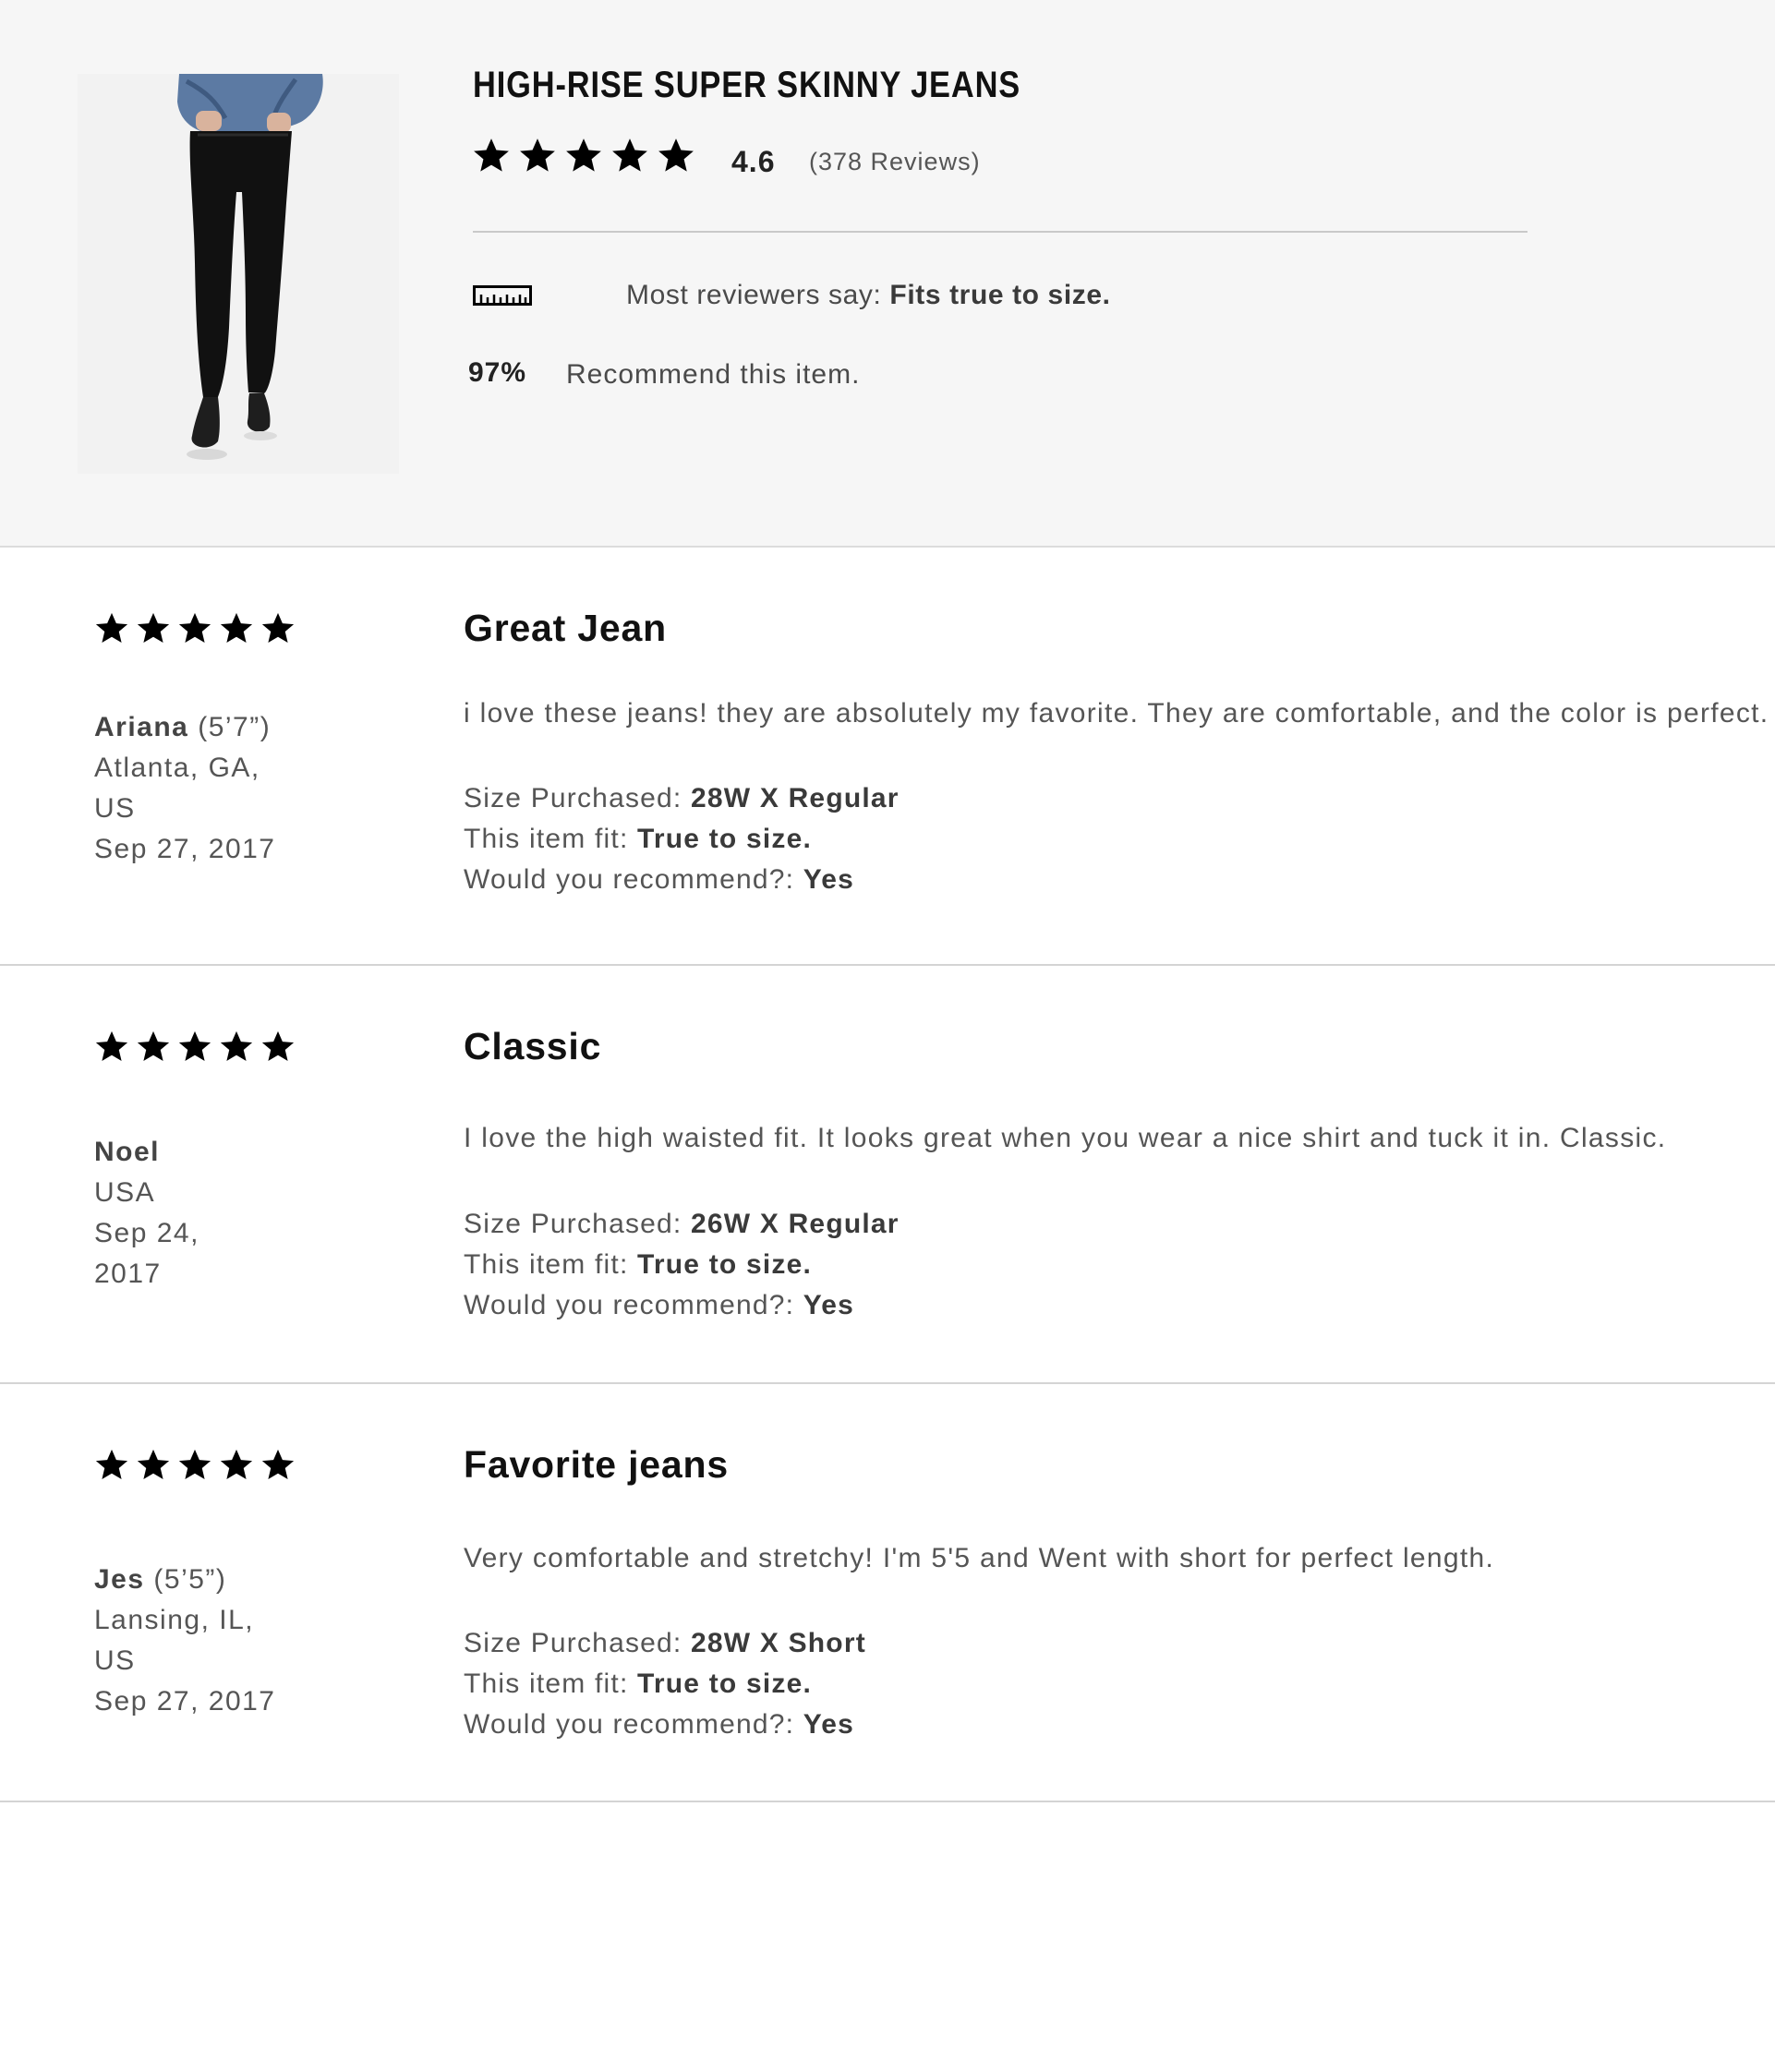  Describe the element at coordinates (185, 1579) in the screenshot. I see `reviewer-height: (5’5”)` at that location.